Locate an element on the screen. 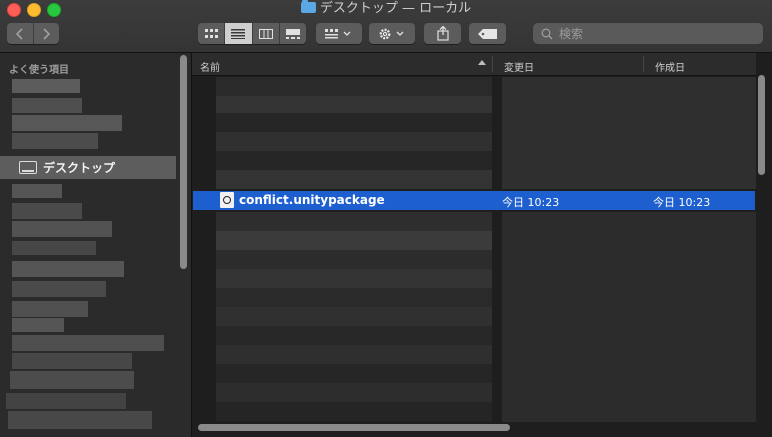  title-bar: デスクトップ — ローカル 検索 is located at coordinates (386, 26).